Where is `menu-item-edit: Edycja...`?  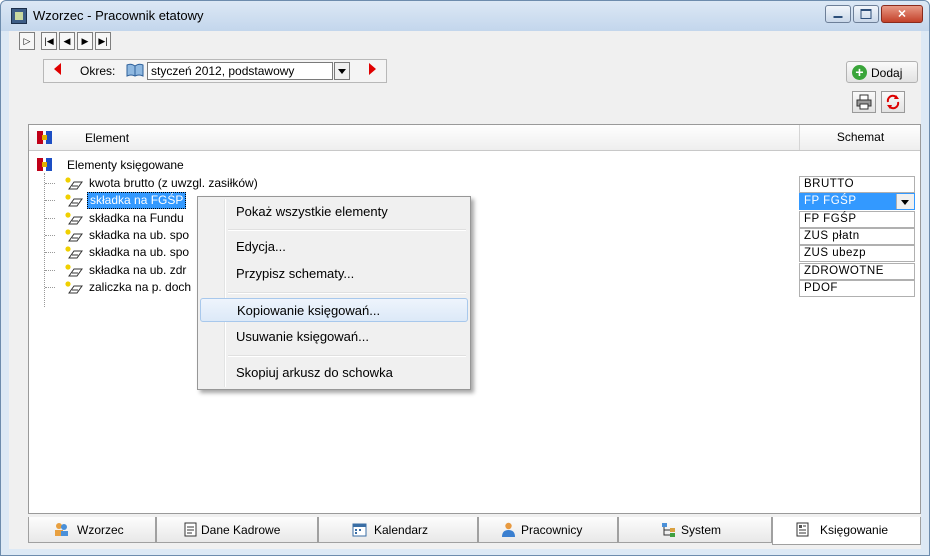 menu-item-edit: Edycja... is located at coordinates (334, 247).